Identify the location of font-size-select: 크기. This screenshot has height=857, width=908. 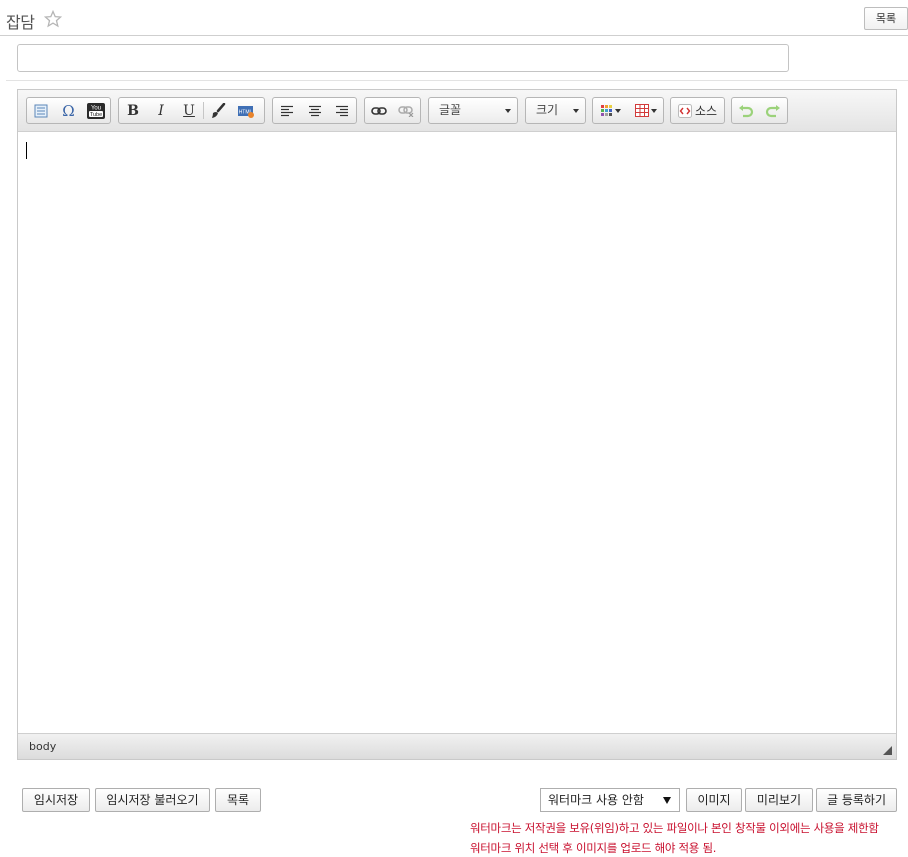
(555, 110).